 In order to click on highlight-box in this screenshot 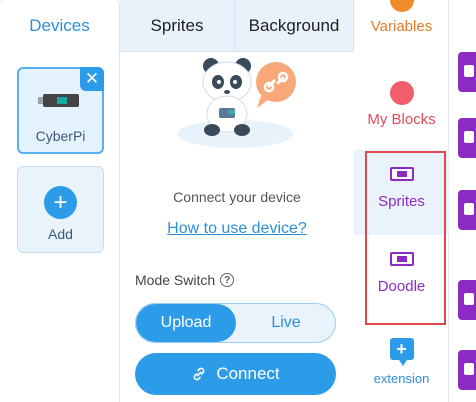, I will do `click(405, 238)`.